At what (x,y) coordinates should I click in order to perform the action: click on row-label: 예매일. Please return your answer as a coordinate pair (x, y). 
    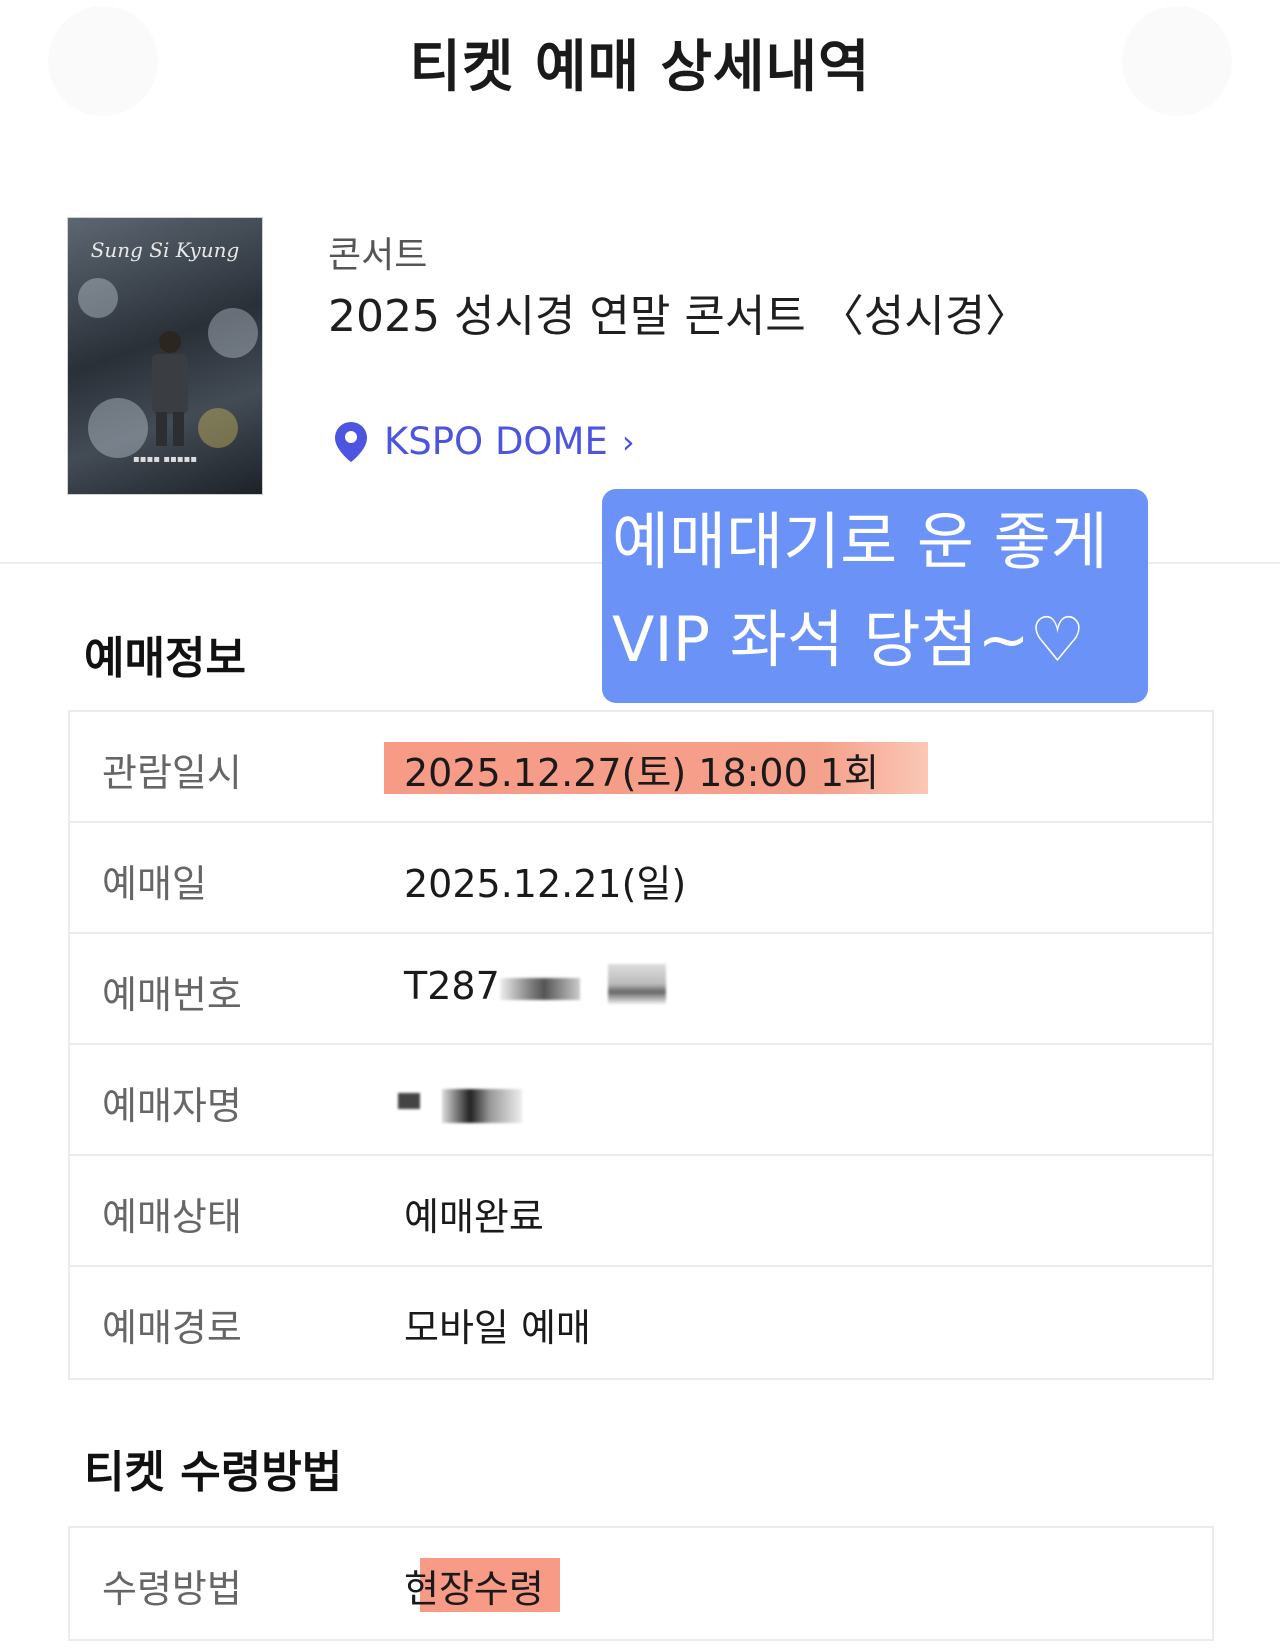
    Looking at the image, I should click on (154, 884).